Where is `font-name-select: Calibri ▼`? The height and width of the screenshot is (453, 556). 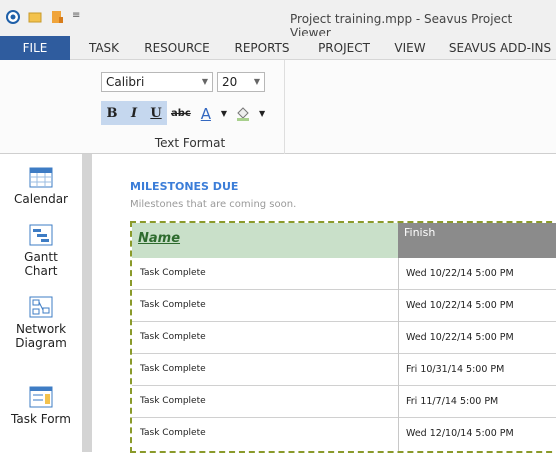
font-name-select: Calibri ▼ is located at coordinates (157, 82).